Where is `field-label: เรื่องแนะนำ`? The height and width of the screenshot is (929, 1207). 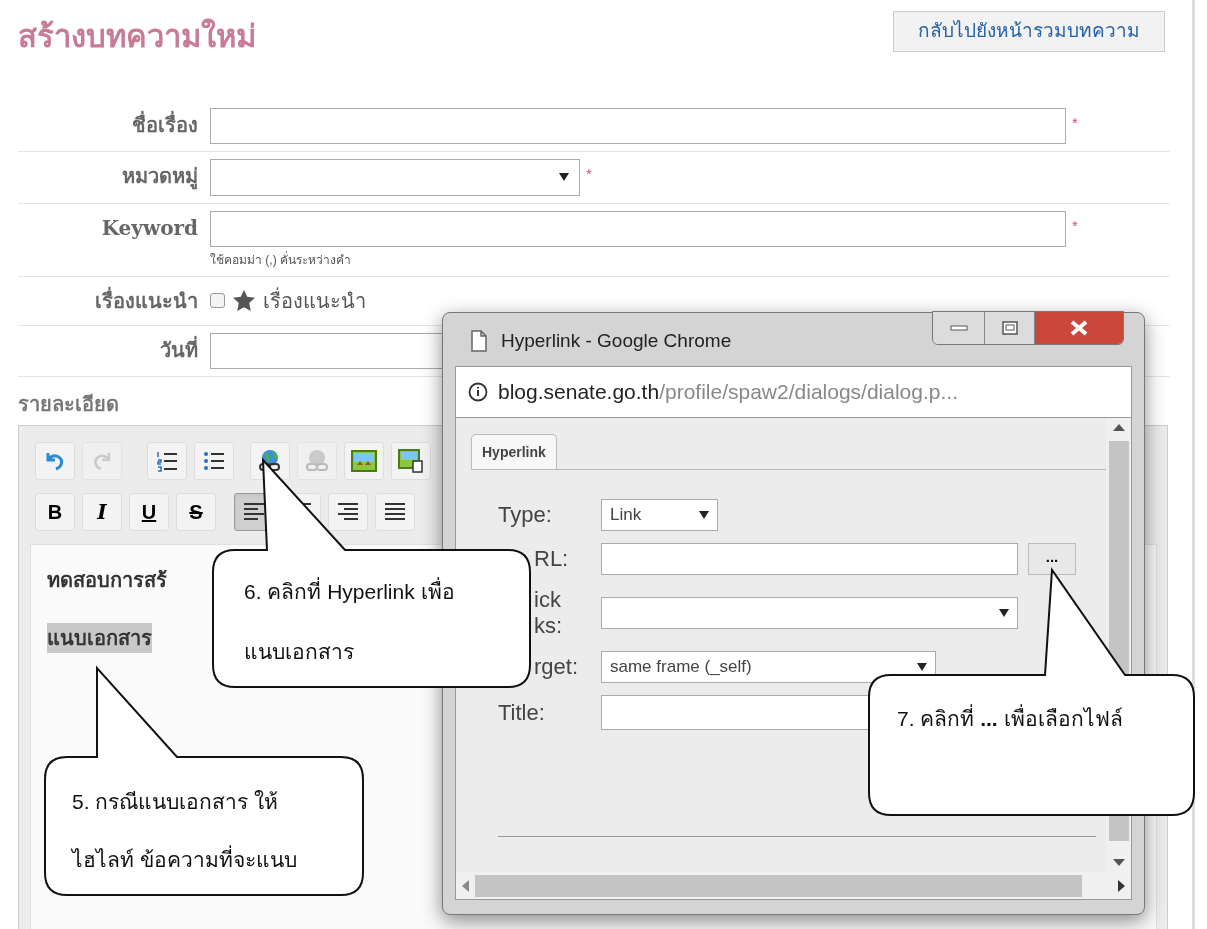
field-label: เรื่องแนะนำ is located at coordinates (146, 300).